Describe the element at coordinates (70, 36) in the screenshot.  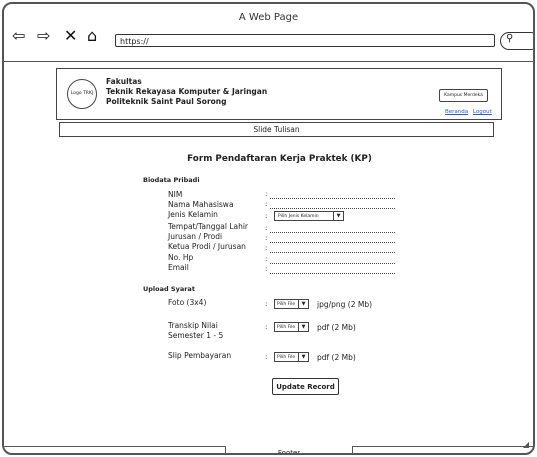
I see `close-icon: ✕` at that location.